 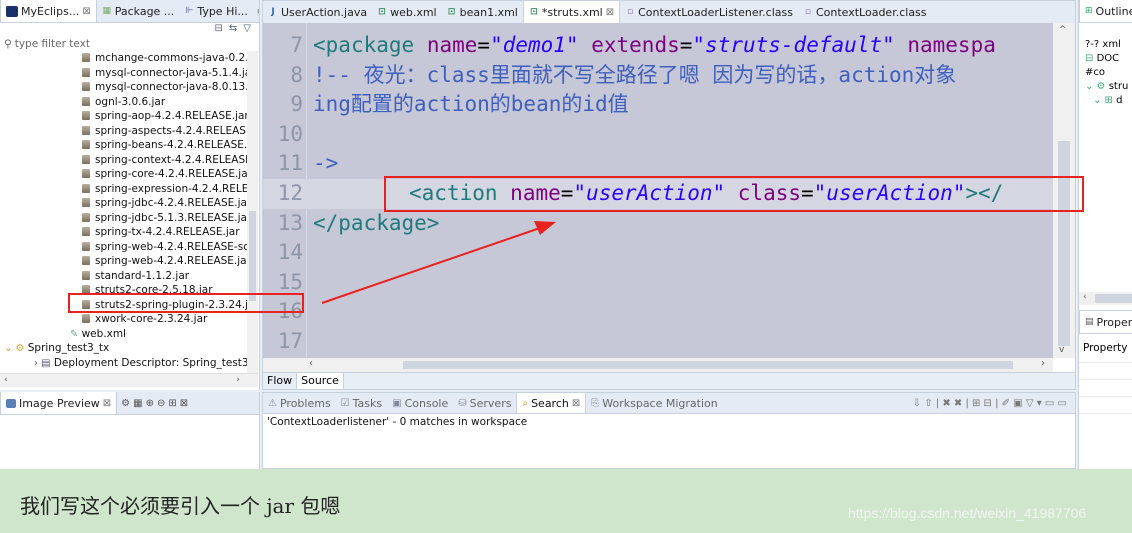 I want to click on annotation-arrow, so click(x=438, y=262).